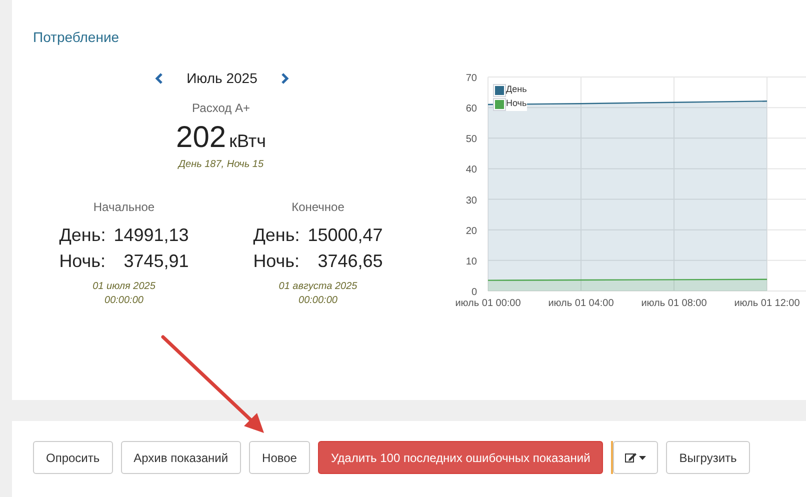 The image size is (806, 497). What do you see at coordinates (471, 140) in the screenshot?
I see `y-tick-label: 50` at bounding box center [471, 140].